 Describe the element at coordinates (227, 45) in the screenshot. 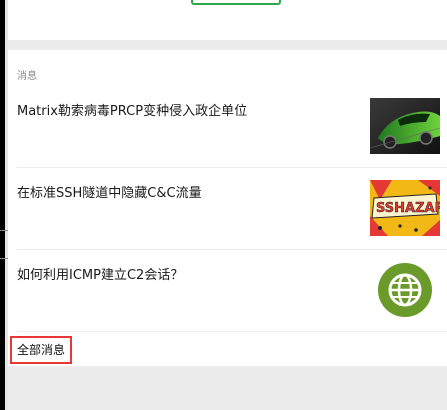

I see `section-separator` at that location.